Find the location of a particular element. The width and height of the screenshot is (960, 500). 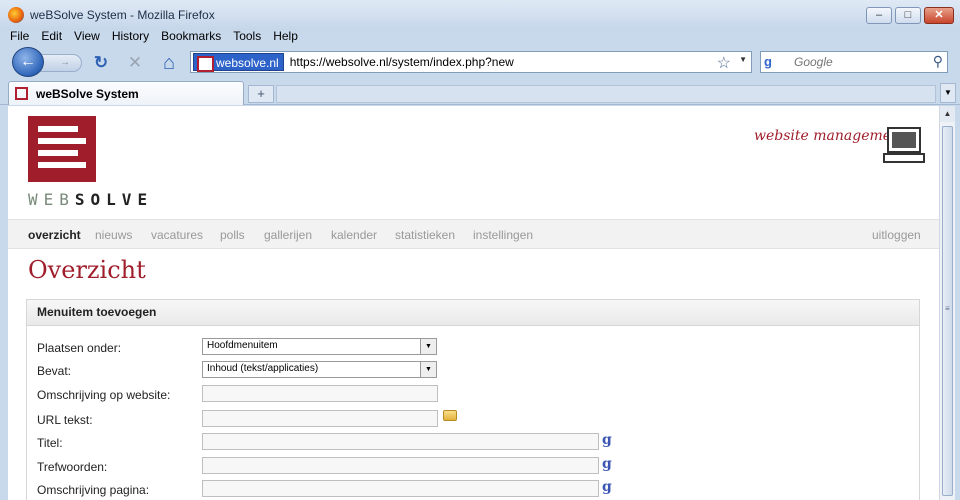

close-window-button: ✕ is located at coordinates (939, 15).